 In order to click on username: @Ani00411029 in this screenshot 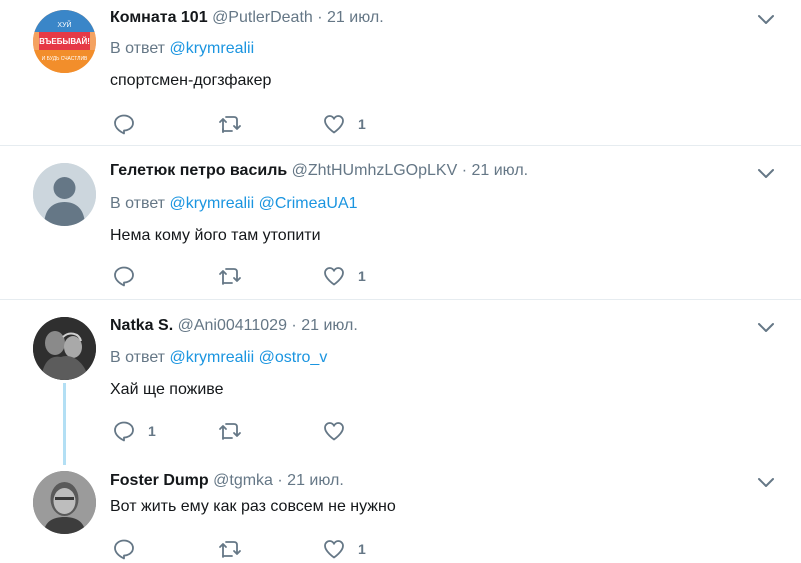, I will do `click(232, 325)`.